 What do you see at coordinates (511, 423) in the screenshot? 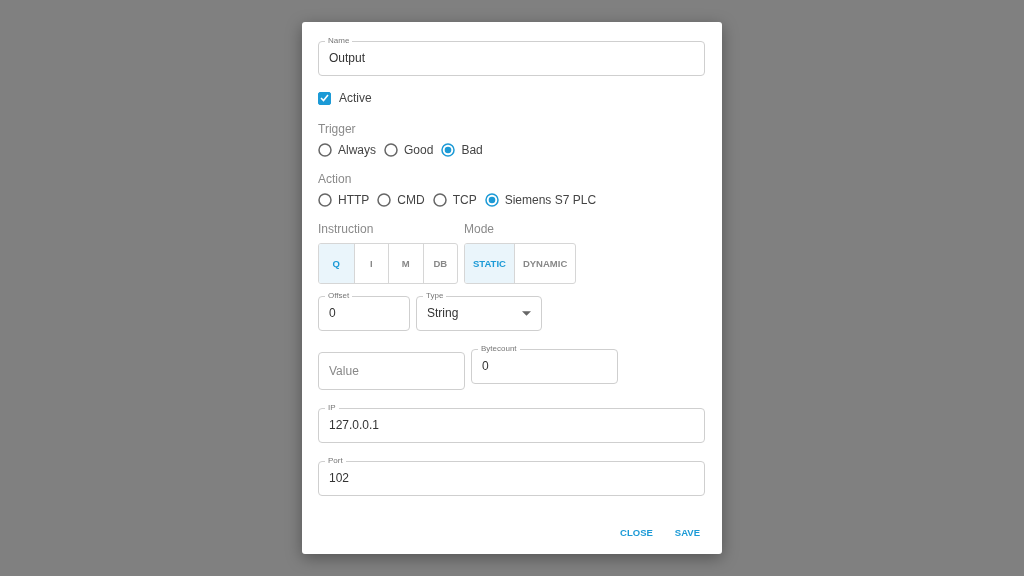
I see `text-field: IP 127.0.0.1` at bounding box center [511, 423].